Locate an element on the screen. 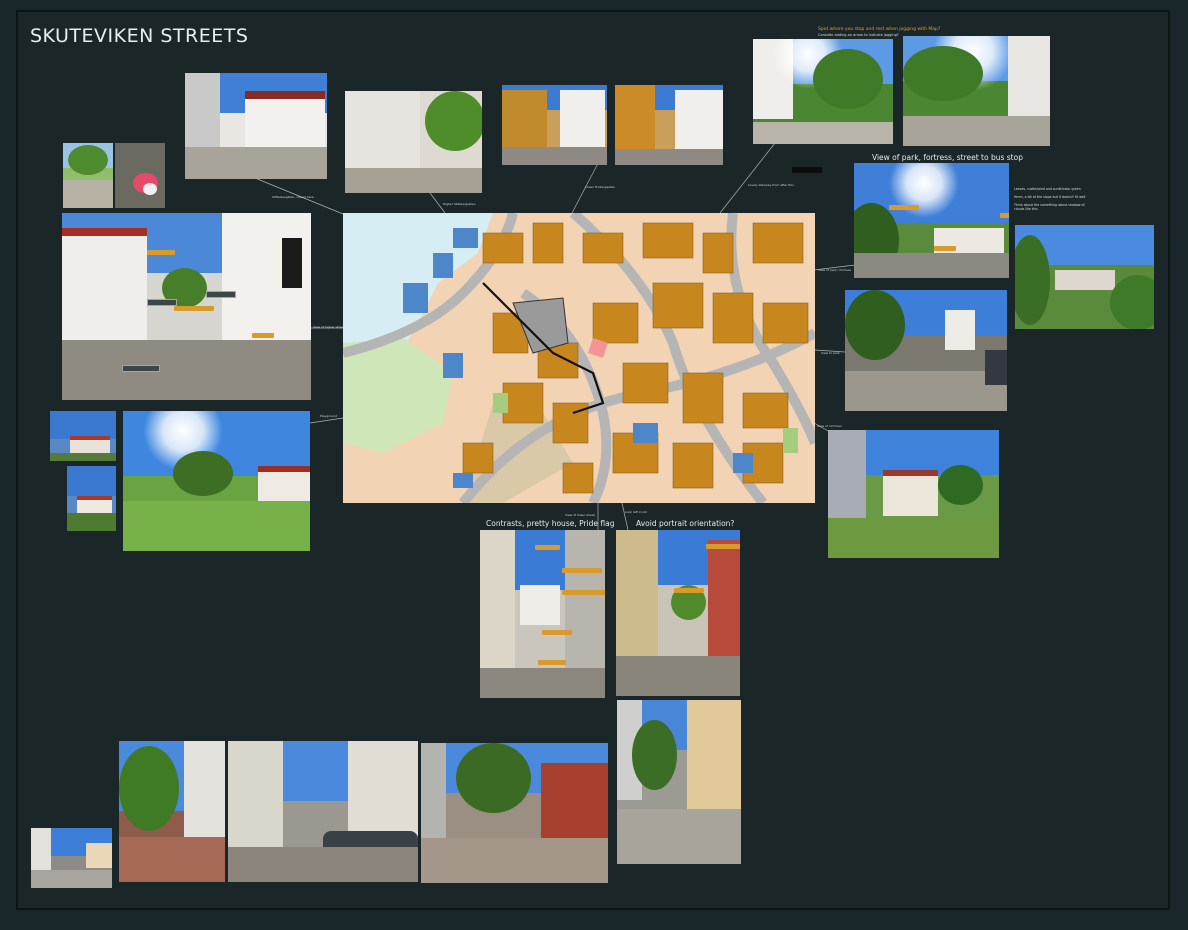  photo-town-overlook is located at coordinates (1084, 277).